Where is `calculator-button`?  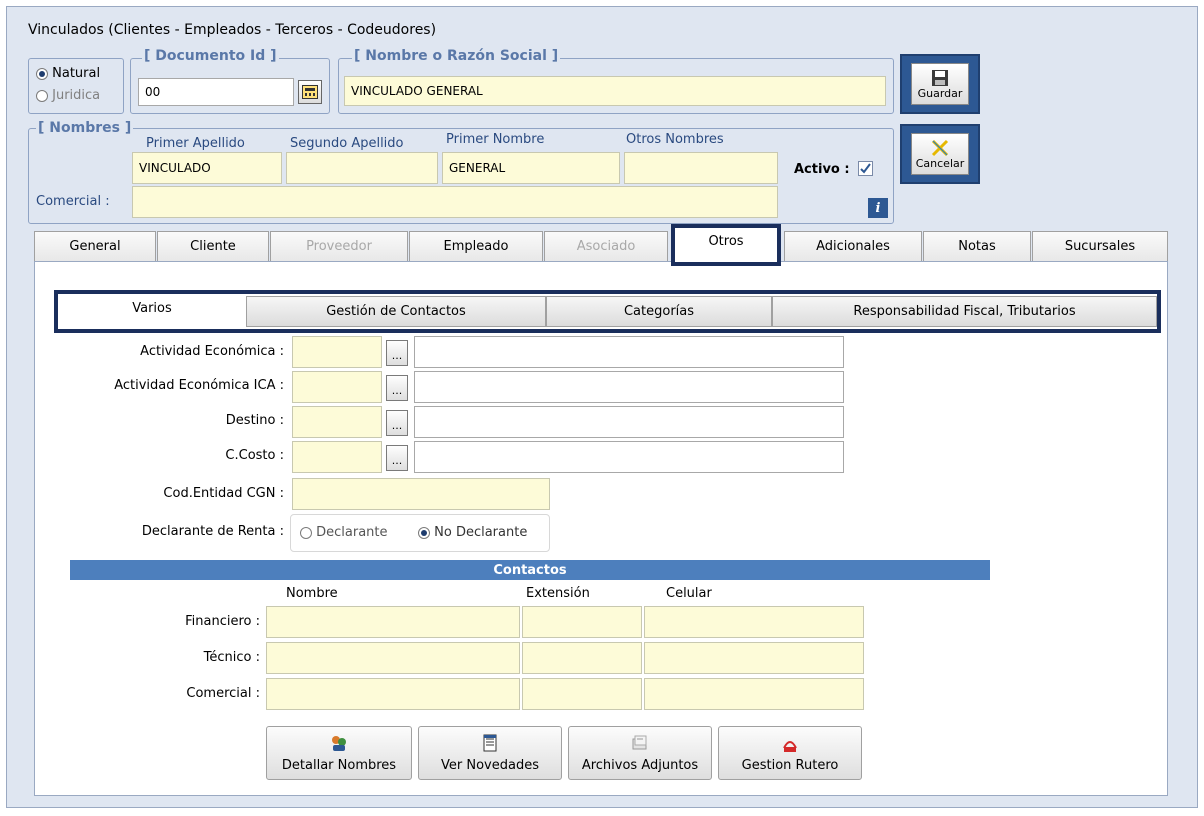
calculator-button is located at coordinates (310, 92).